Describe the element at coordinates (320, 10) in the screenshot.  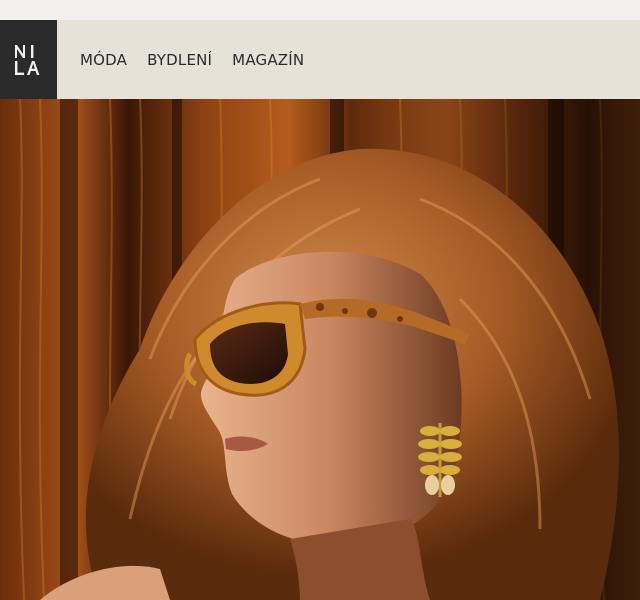
I see `top-strip` at that location.